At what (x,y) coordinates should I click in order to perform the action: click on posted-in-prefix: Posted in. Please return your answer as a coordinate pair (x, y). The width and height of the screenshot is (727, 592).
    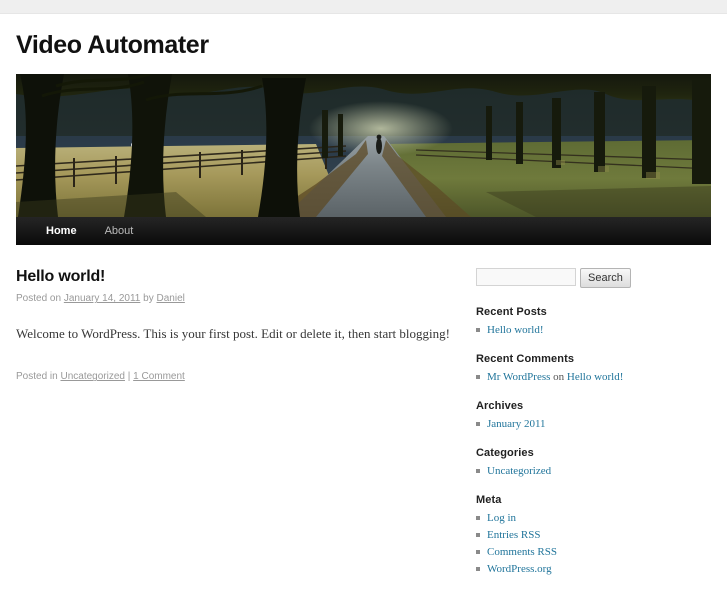
    Looking at the image, I should click on (37, 377).